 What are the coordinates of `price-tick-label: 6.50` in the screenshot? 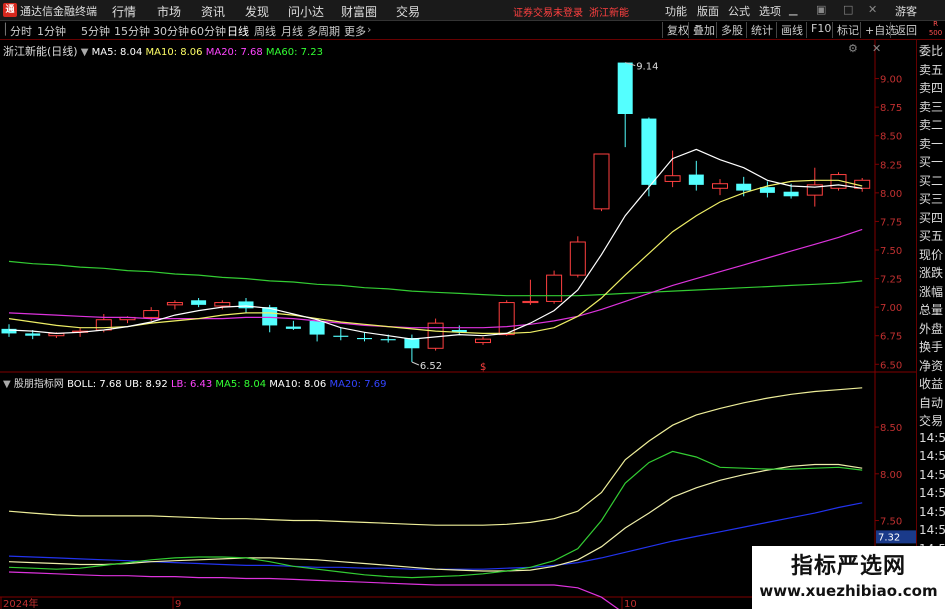 It's located at (891, 365).